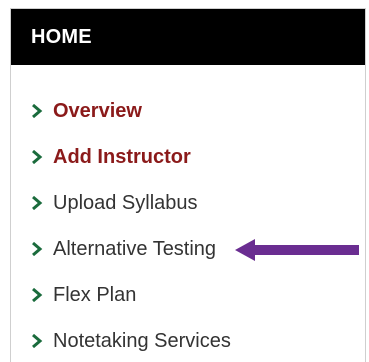 This screenshot has height=362, width=369. Describe the element at coordinates (125, 202) in the screenshot. I see `menu-item-label: Upload Syllabus` at that location.